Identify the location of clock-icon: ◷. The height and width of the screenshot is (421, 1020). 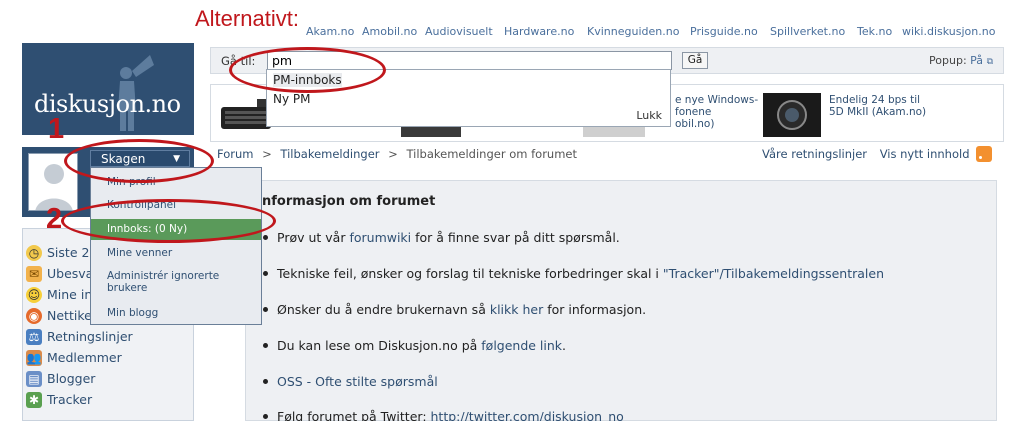
(34, 253).